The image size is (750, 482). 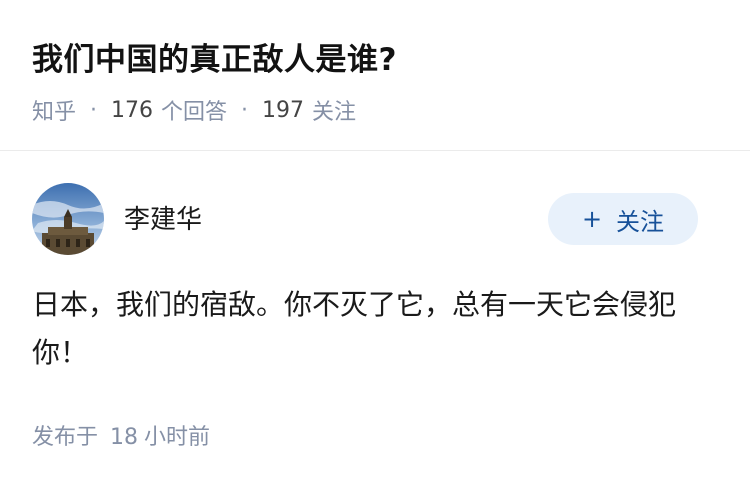 What do you see at coordinates (68, 219) in the screenshot?
I see `avatar` at bounding box center [68, 219].